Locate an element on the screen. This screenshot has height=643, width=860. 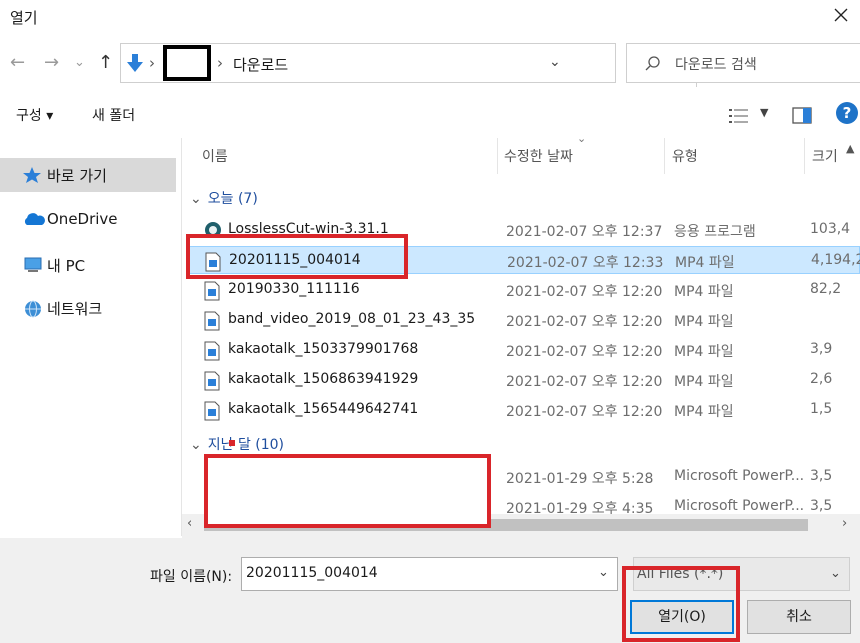
file-name: 20201115_004014 is located at coordinates (295, 260).